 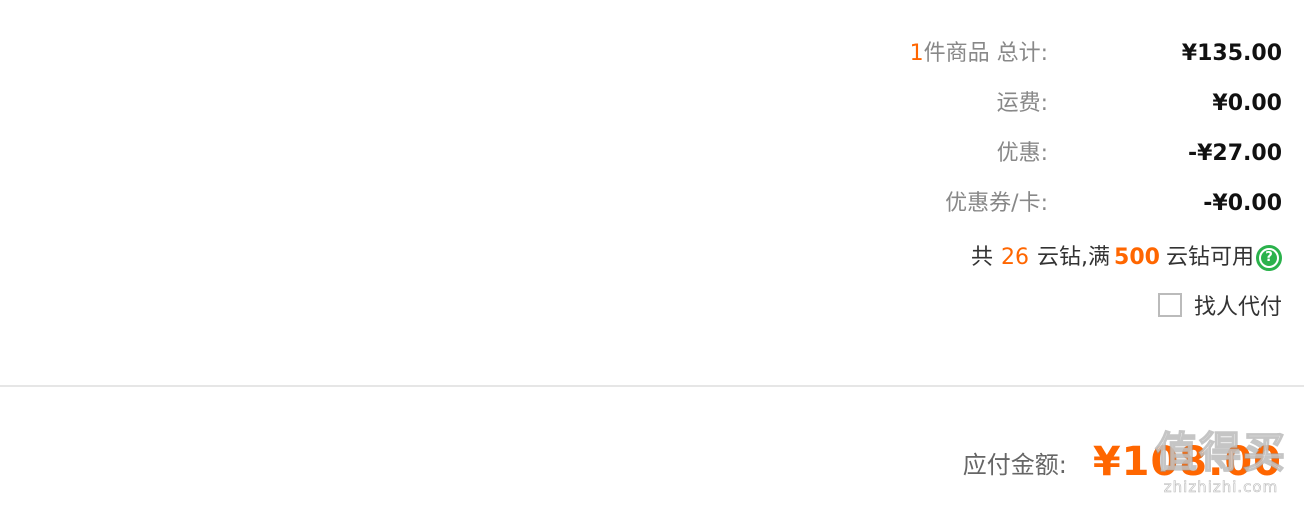 I want to click on discount-value: -¥27.00, so click(x=1234, y=153).